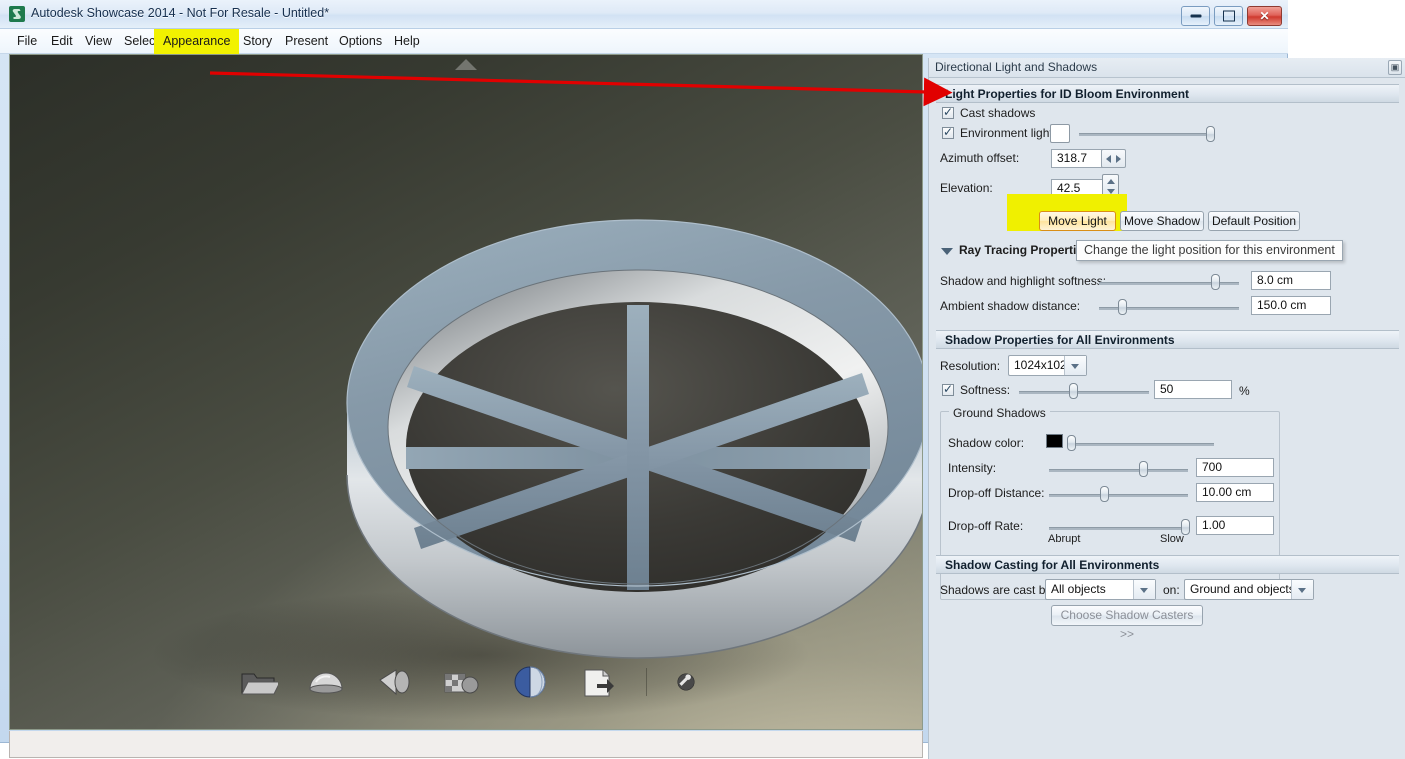 This screenshot has height=759, width=1405. I want to click on menu-item-help: Help, so click(407, 41).